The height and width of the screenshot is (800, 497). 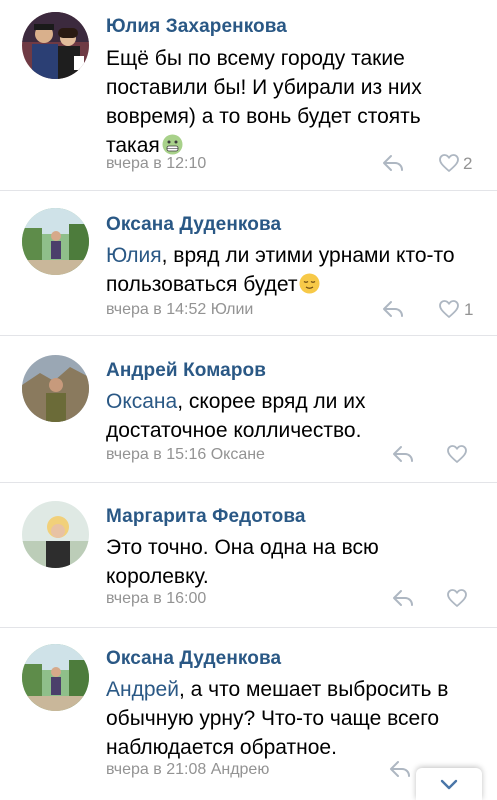 What do you see at coordinates (202, 284) in the screenshot?
I see `comment-text-fragment: пользоваться будет` at bounding box center [202, 284].